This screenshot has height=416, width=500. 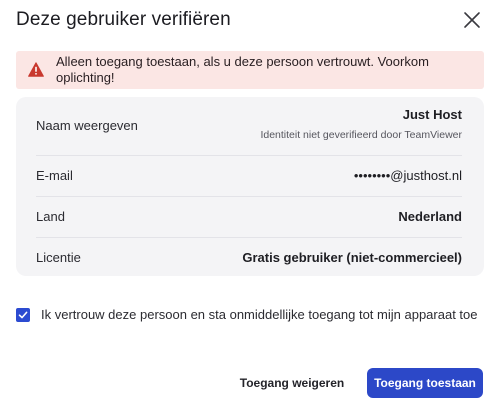 I want to click on close-icon, so click(x=472, y=20).